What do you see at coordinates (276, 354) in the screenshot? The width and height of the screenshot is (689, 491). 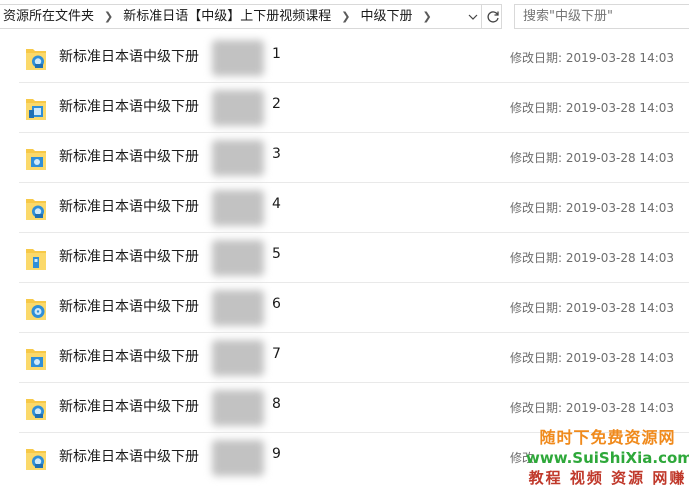 I see `file-number: 7` at bounding box center [276, 354].